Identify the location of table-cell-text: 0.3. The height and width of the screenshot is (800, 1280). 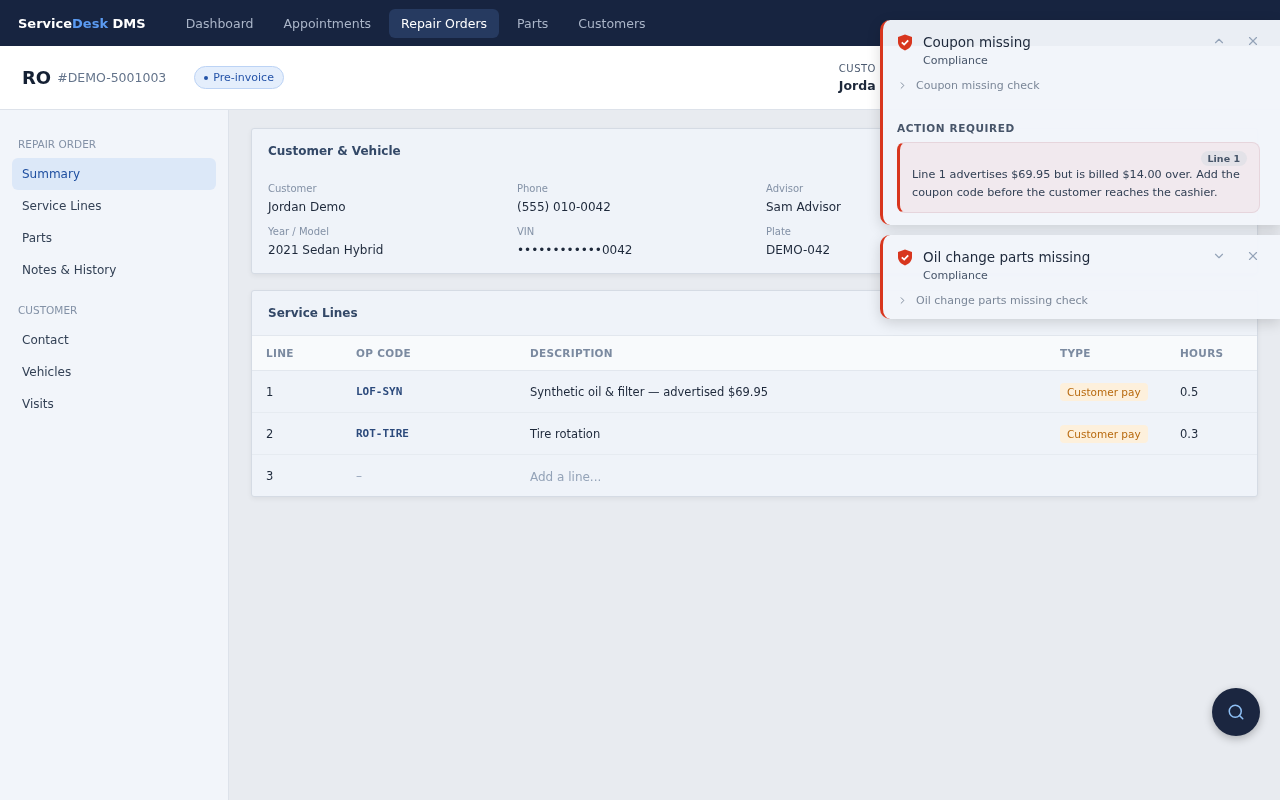
(1189, 433).